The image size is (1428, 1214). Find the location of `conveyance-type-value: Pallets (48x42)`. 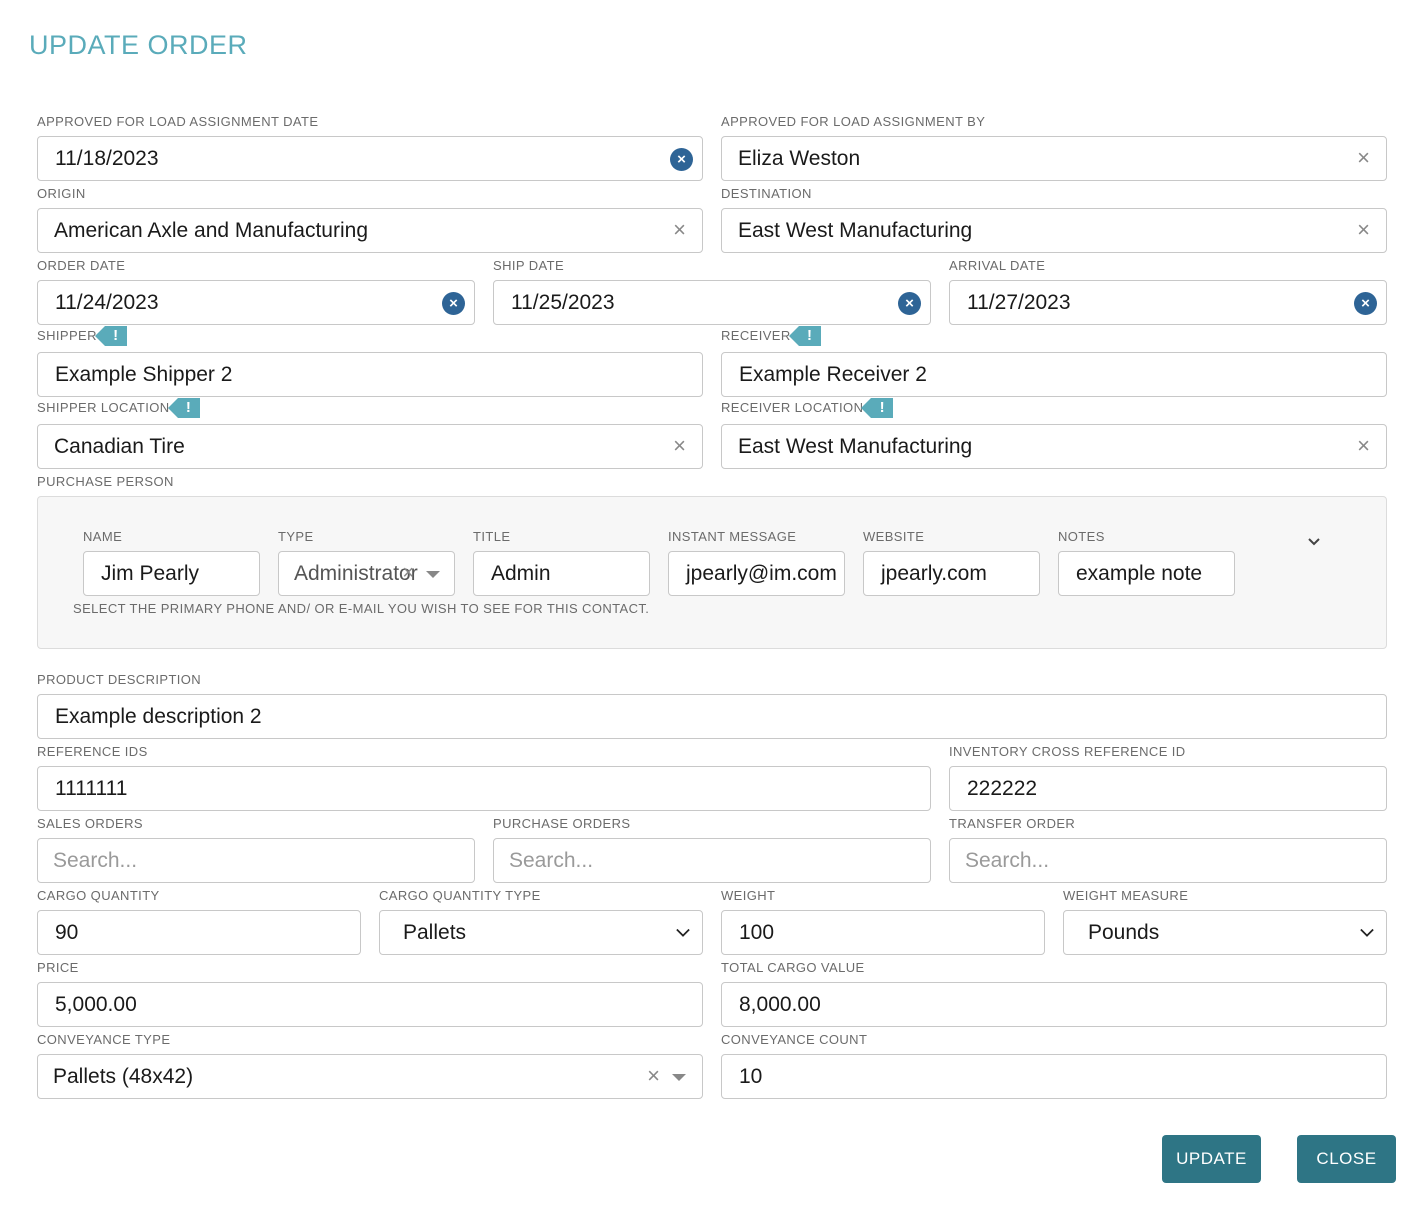

conveyance-type-value: Pallets (48x42) is located at coordinates (123, 1076).